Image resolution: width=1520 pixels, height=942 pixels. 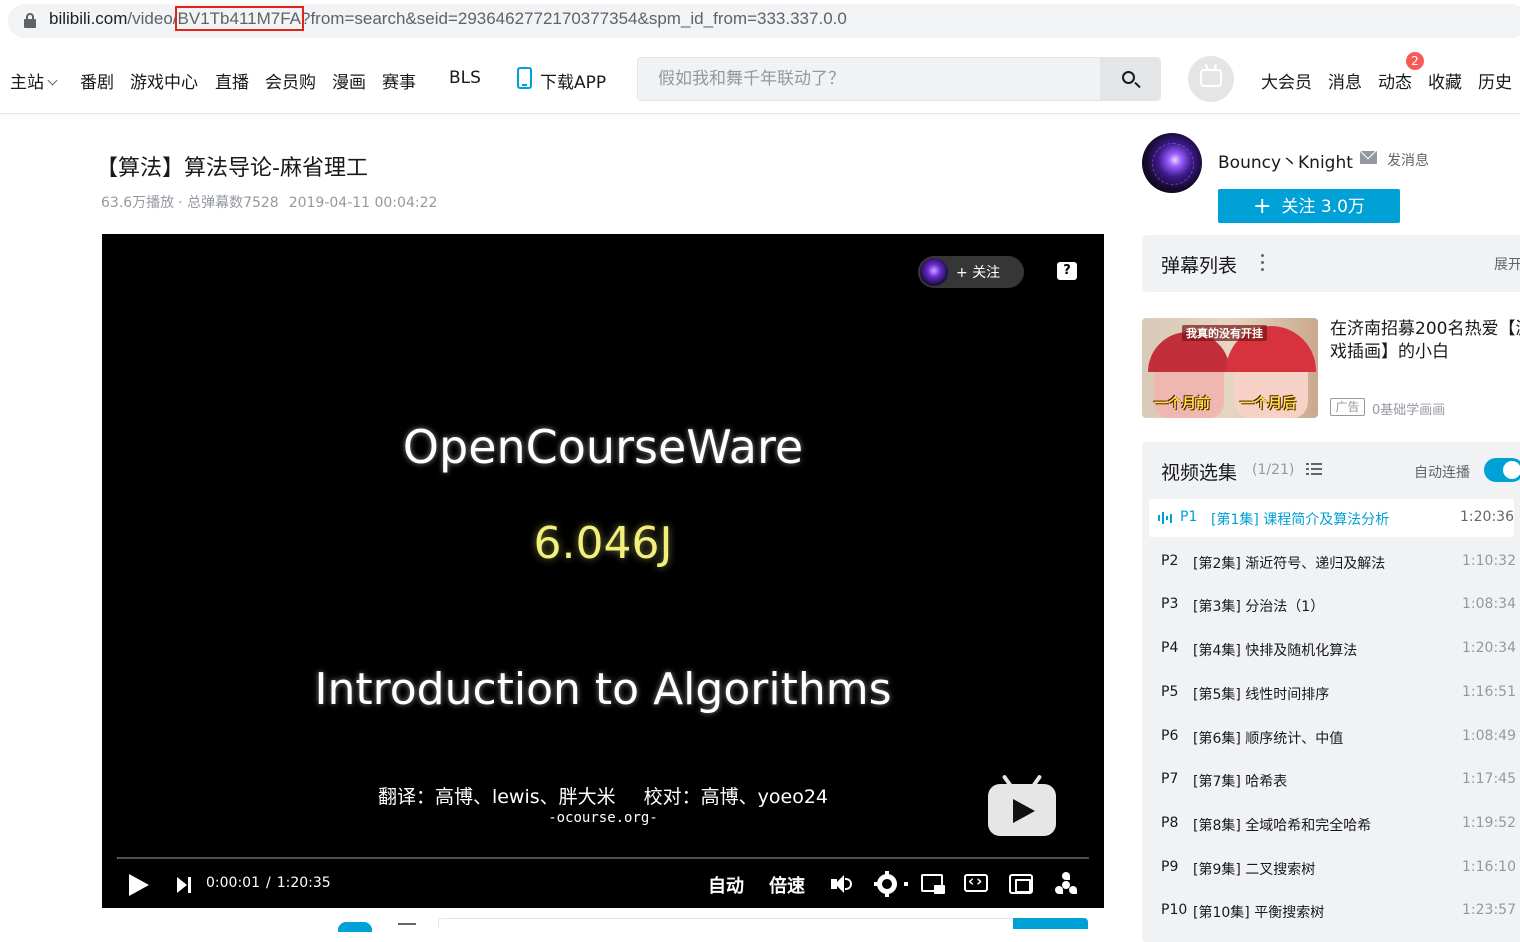 What do you see at coordinates (1345, 80) in the screenshot?
I see `nav-messages: 消息` at bounding box center [1345, 80].